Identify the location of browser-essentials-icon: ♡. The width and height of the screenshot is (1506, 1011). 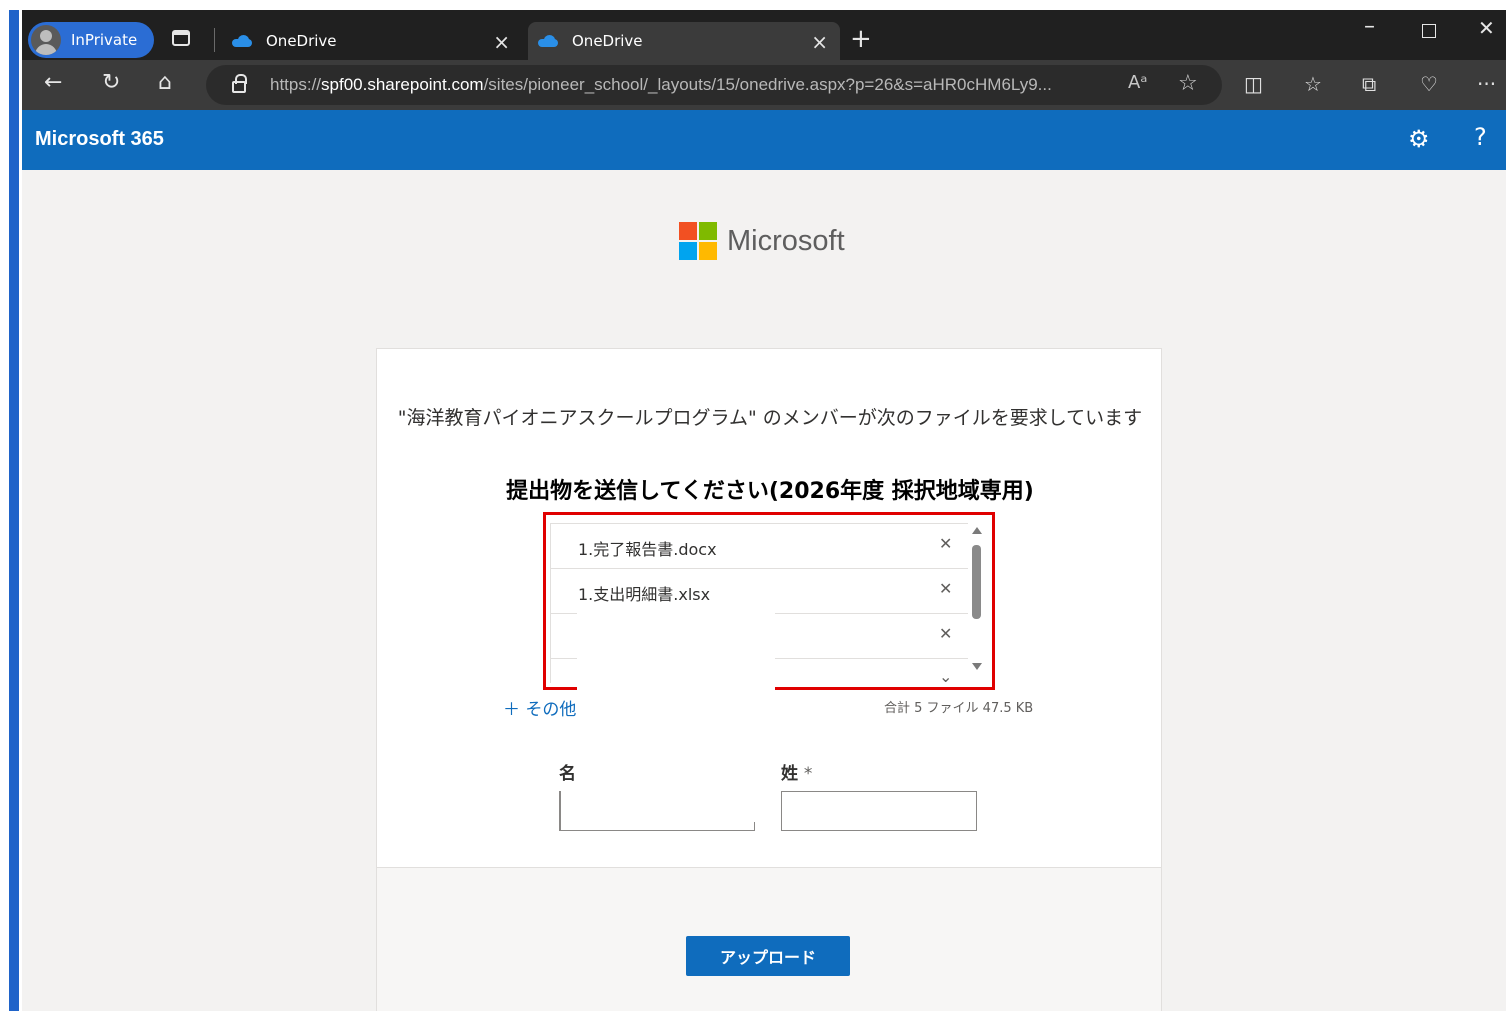
(1429, 84).